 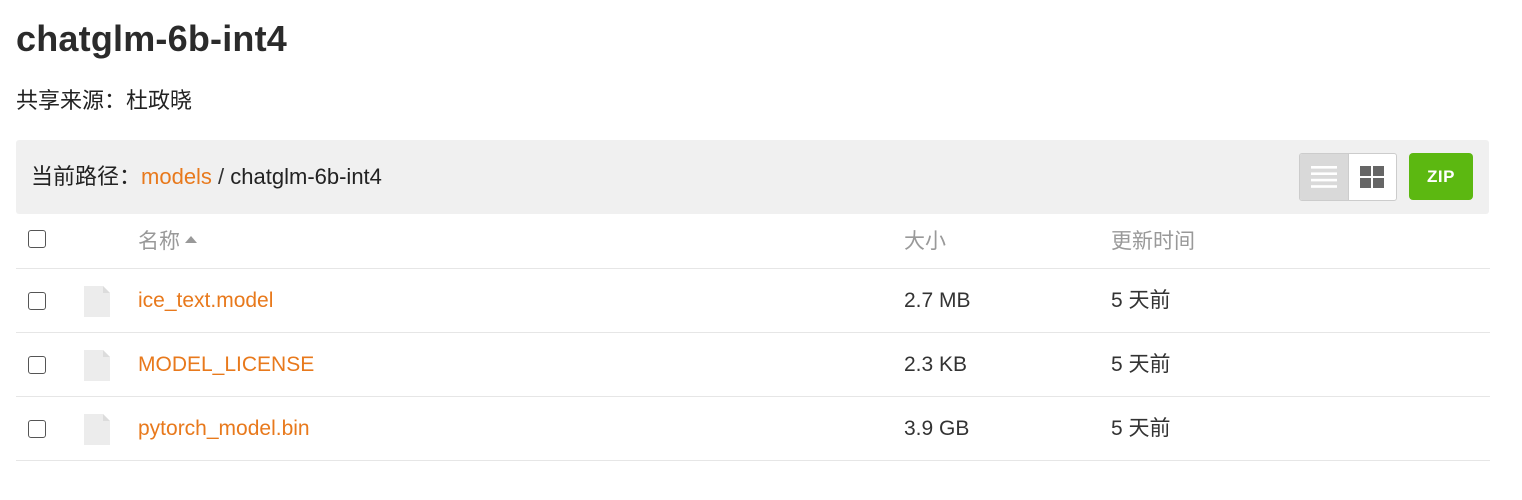 What do you see at coordinates (191, 239) in the screenshot?
I see `sort-ascending-icon` at bounding box center [191, 239].